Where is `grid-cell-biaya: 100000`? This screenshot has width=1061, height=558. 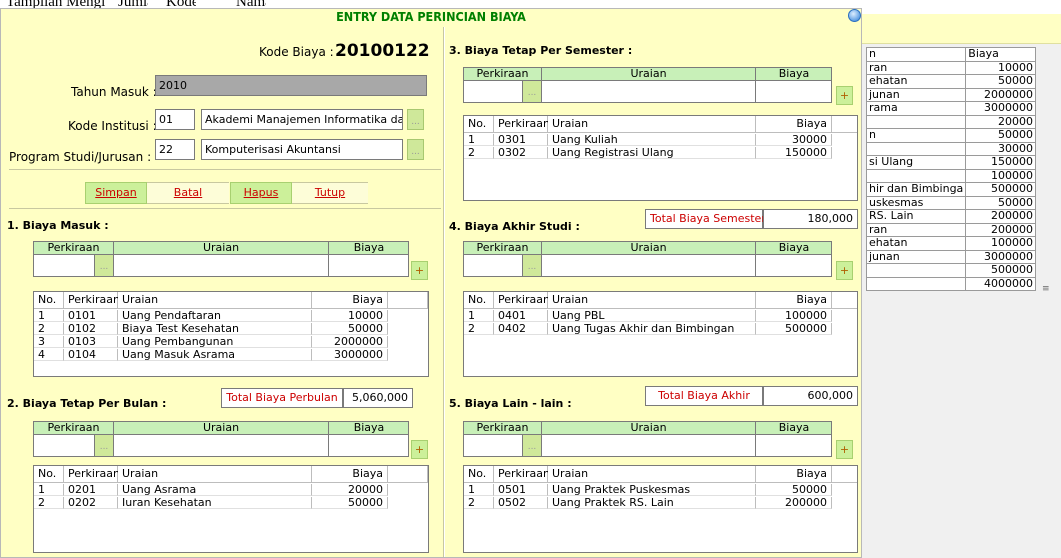 grid-cell-biaya: 100000 is located at coordinates (794, 316).